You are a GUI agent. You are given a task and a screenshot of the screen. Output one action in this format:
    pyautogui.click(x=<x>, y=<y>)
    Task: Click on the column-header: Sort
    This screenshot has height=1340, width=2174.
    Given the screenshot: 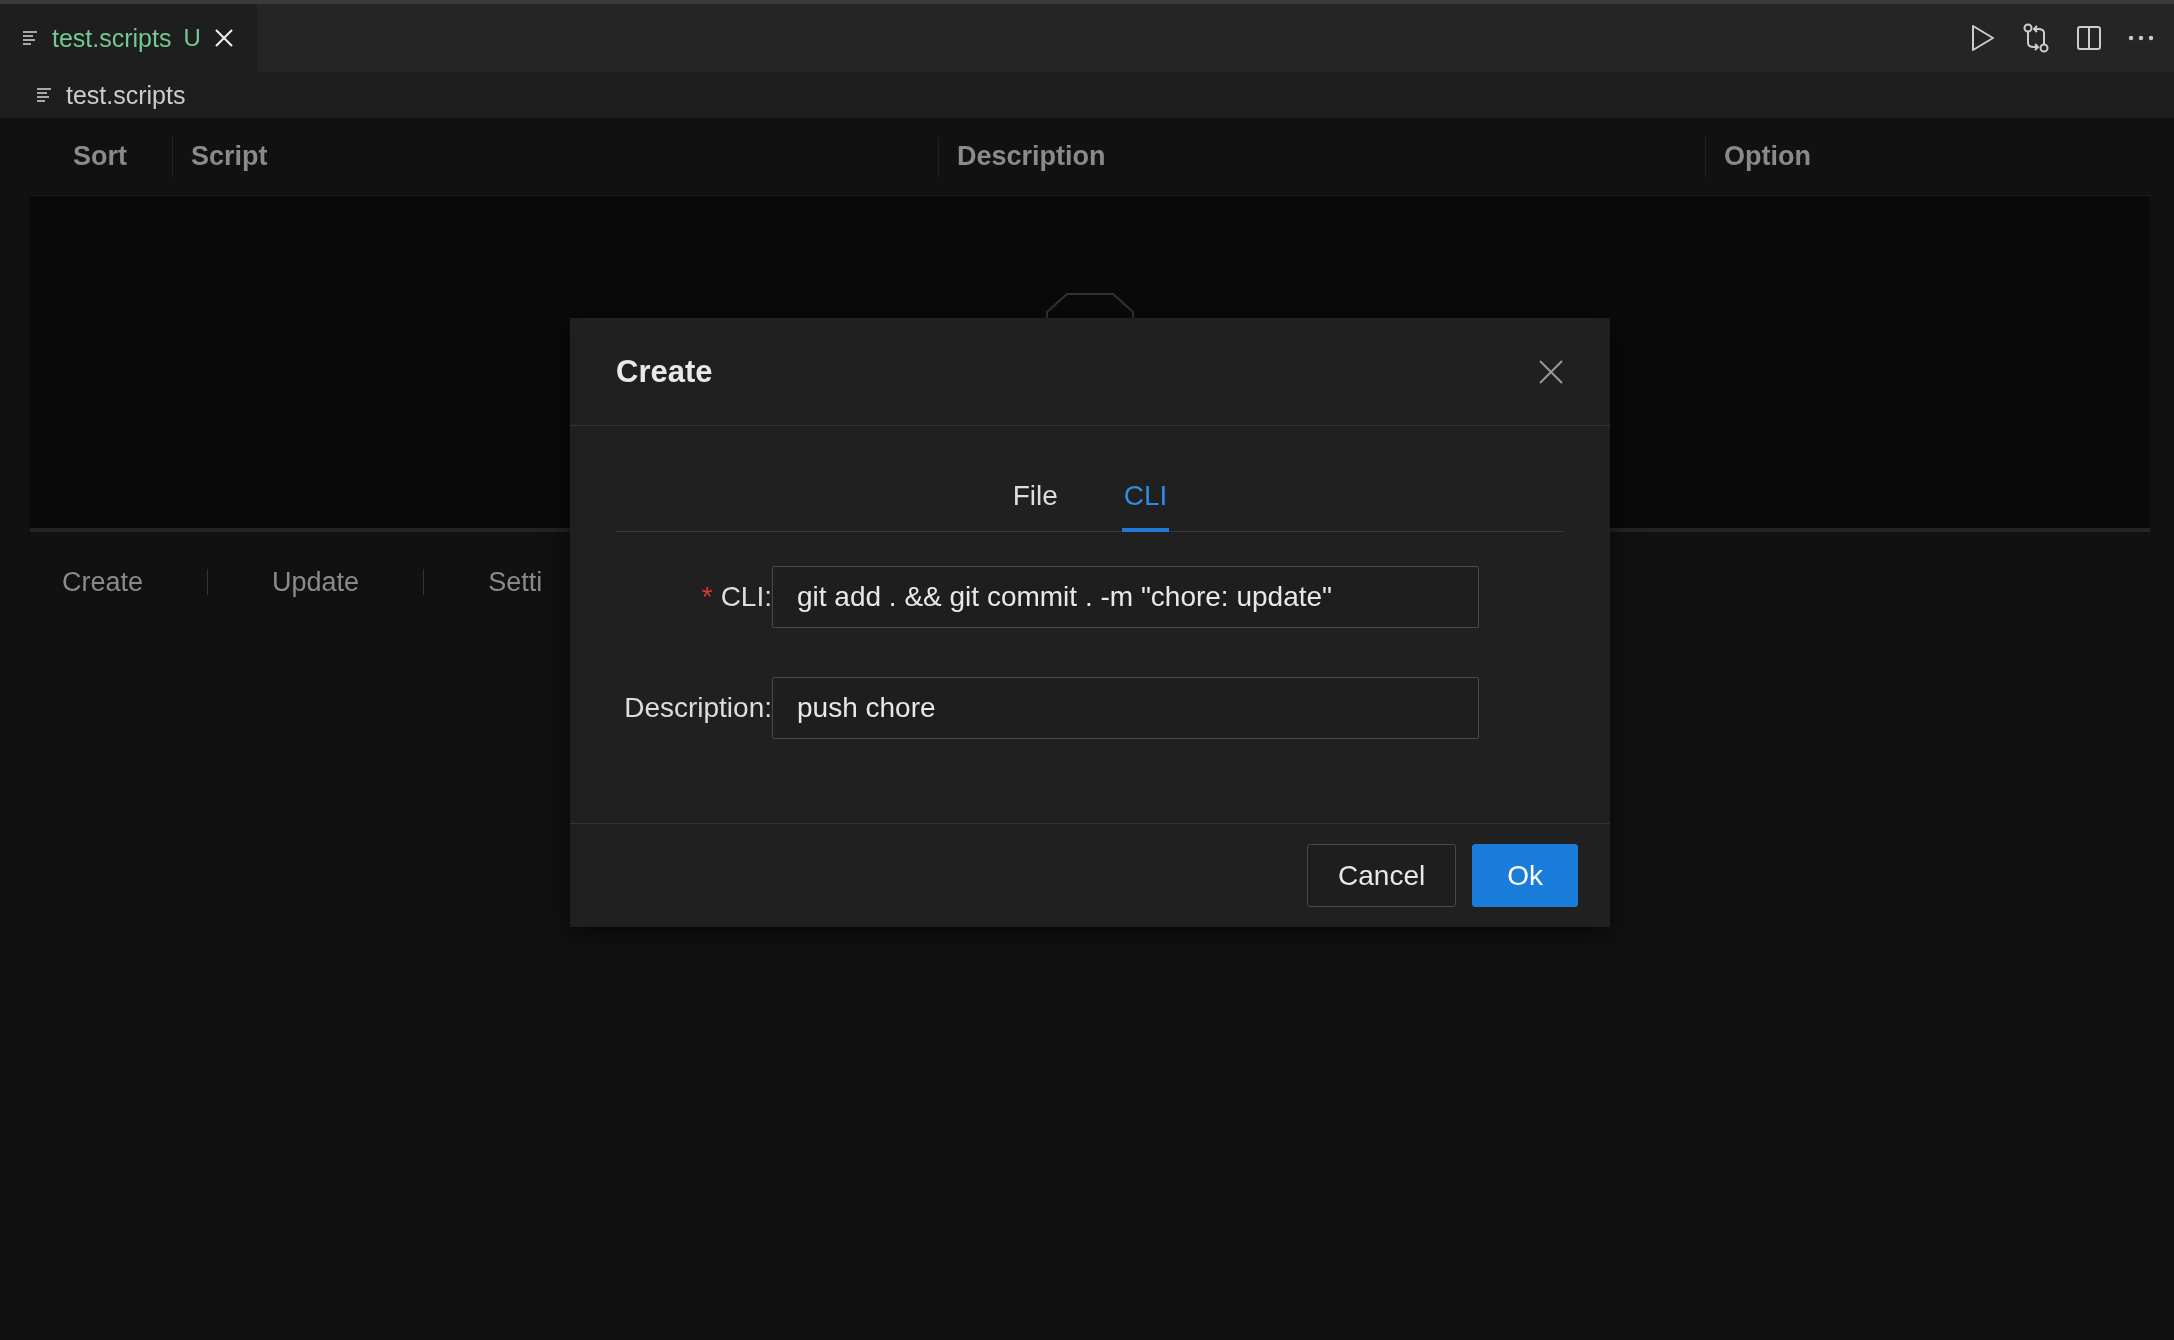 What is the action you would take?
    pyautogui.click(x=100, y=156)
    